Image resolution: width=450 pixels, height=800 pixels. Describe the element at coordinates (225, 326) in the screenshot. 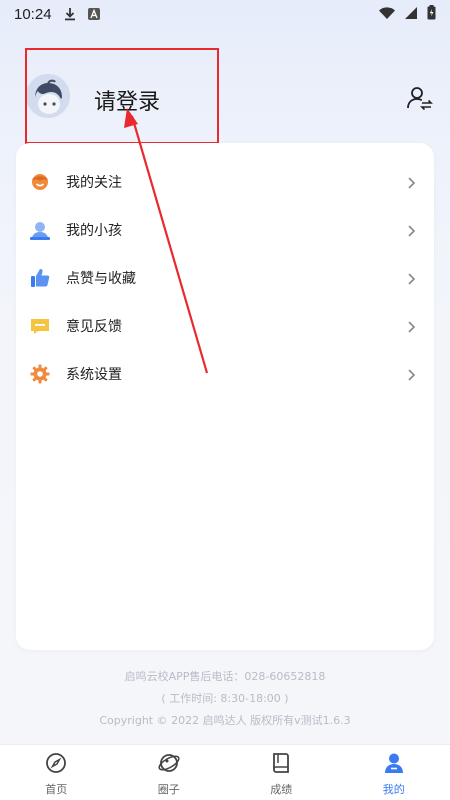

I see `menu-item-feedback: 意见反馈` at that location.